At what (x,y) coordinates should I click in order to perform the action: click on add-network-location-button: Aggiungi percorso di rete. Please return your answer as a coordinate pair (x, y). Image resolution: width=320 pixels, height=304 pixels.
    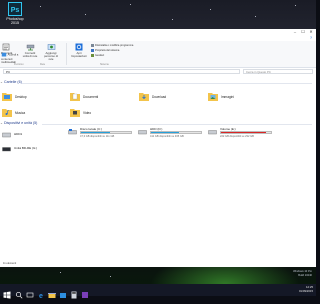
    Looking at the image, I should click on (51, 52).